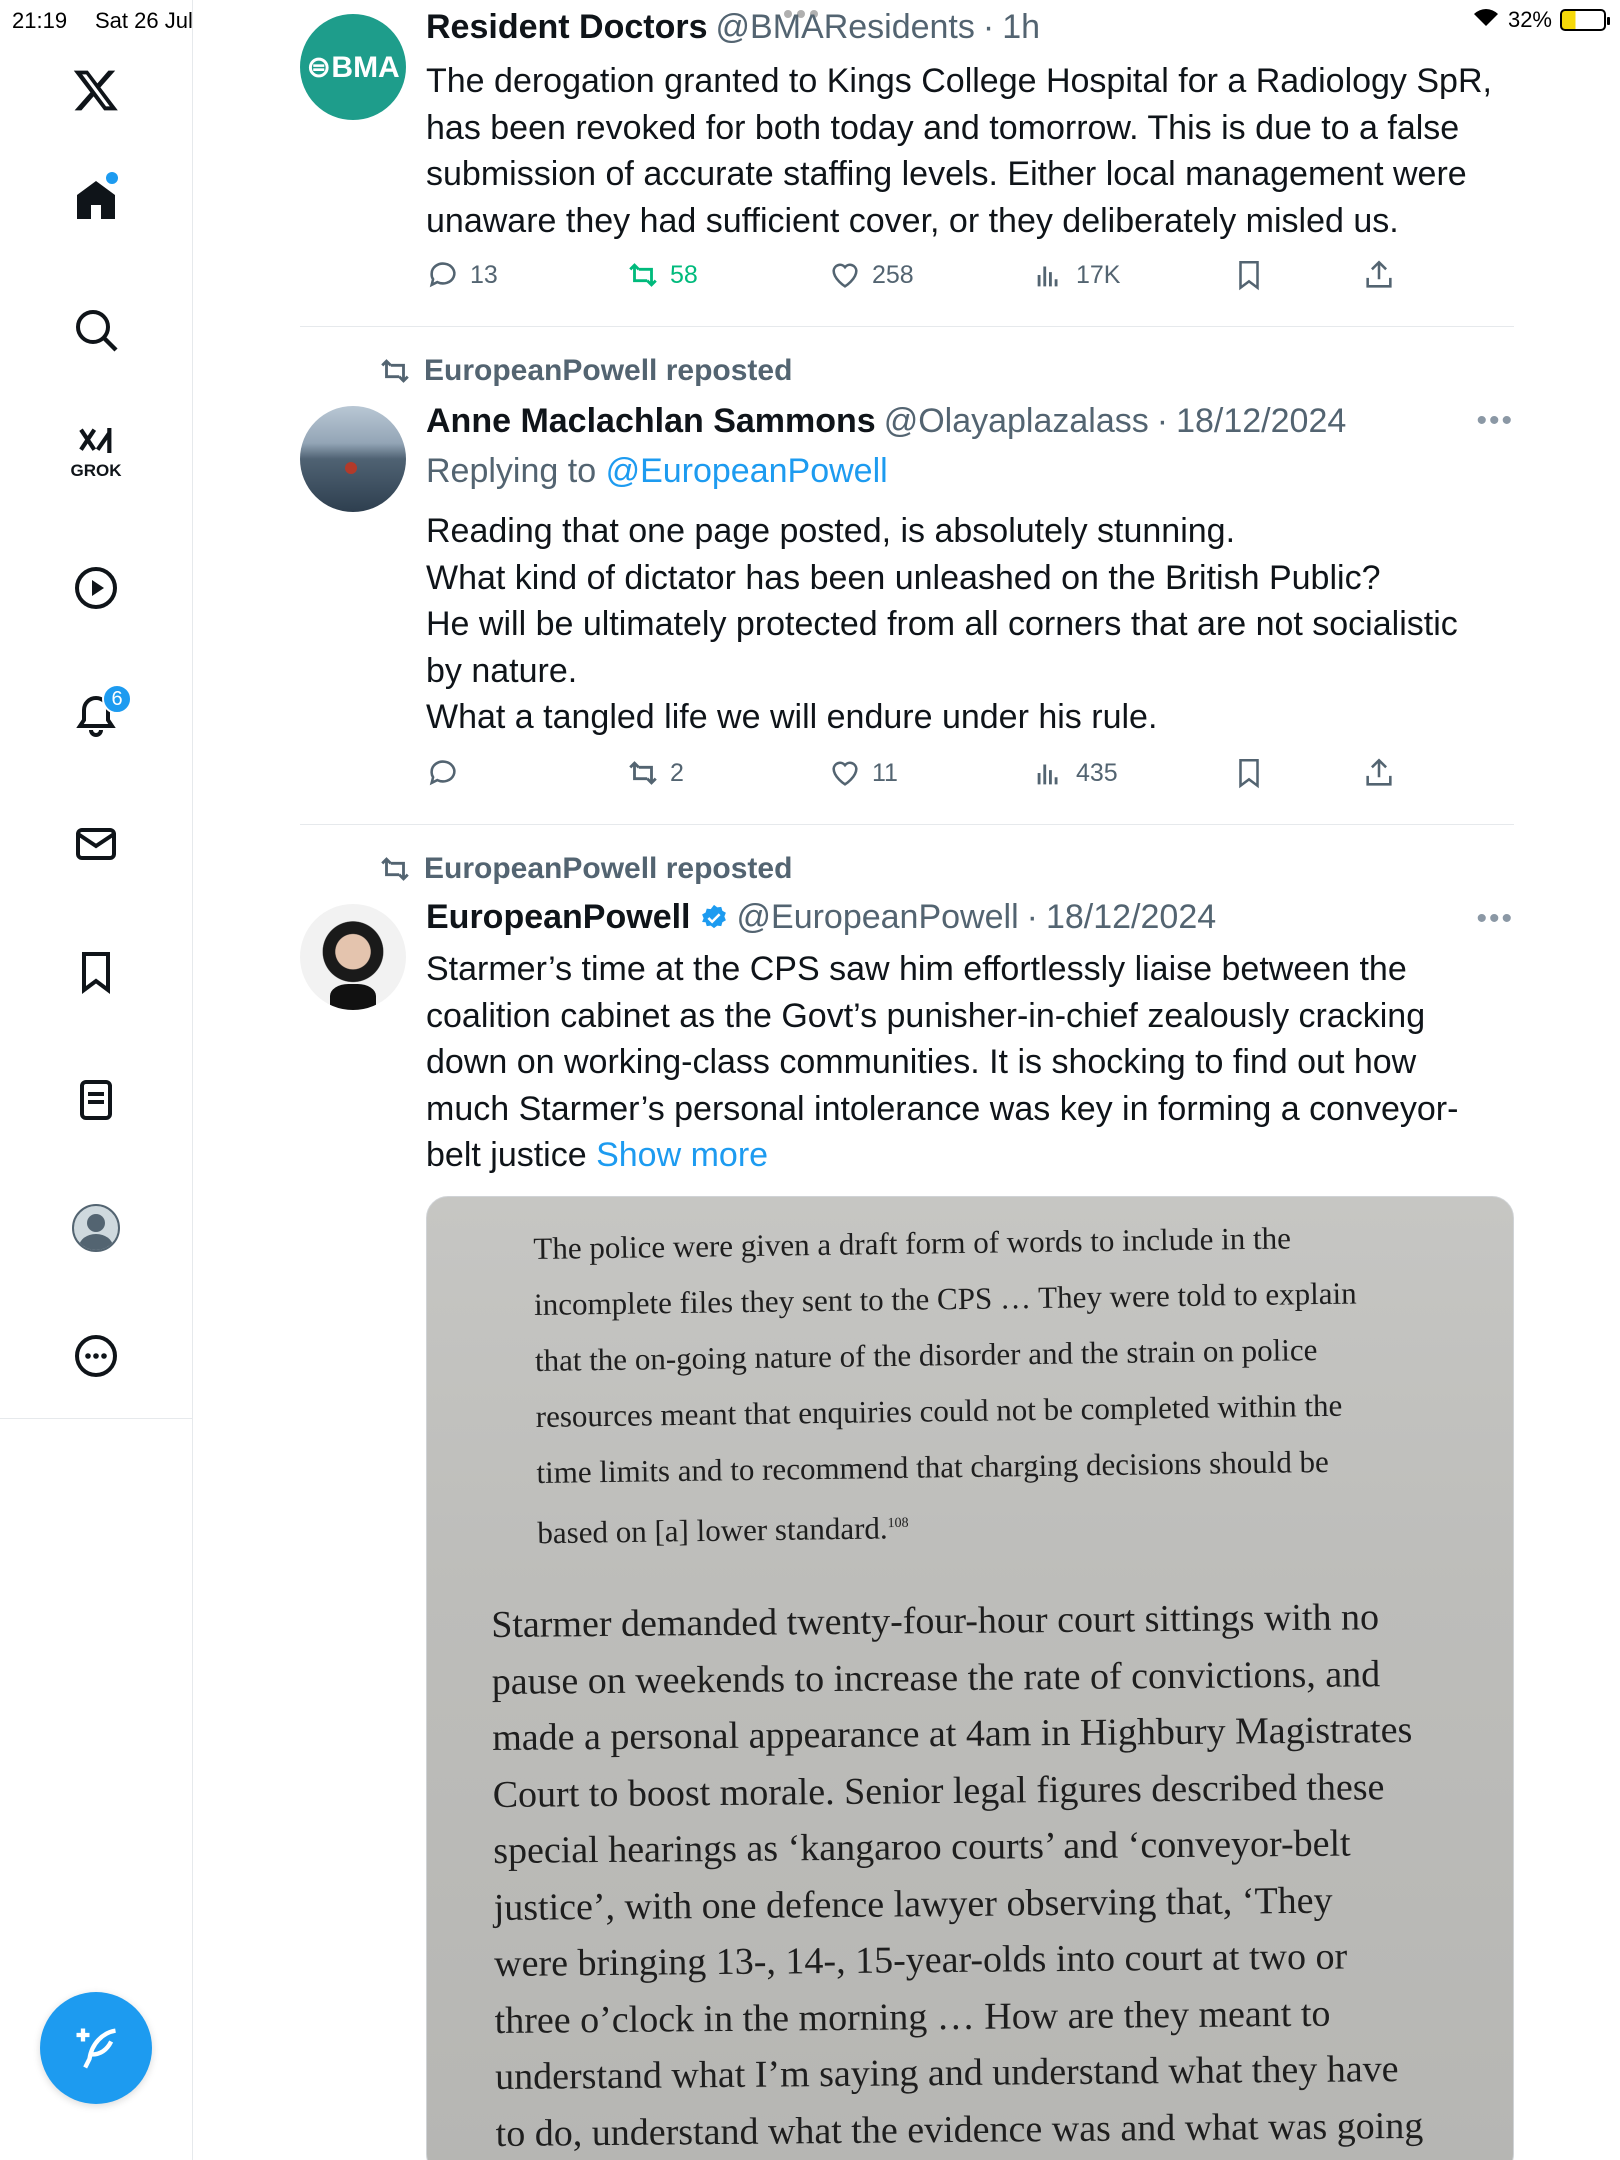 Image resolution: width=1620 pixels, height=2160 pixels. Describe the element at coordinates (878, 917) in the screenshot. I see `author-handle: @EuropeanPowell` at that location.